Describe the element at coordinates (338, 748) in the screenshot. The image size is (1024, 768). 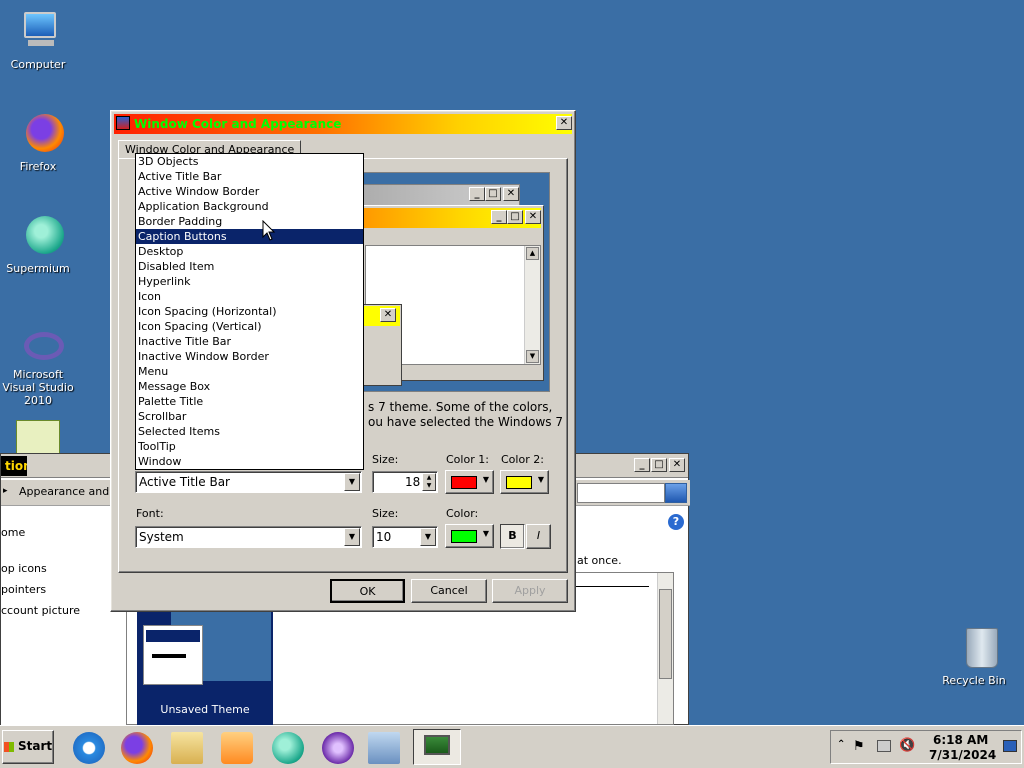
I see `app-icon` at that location.